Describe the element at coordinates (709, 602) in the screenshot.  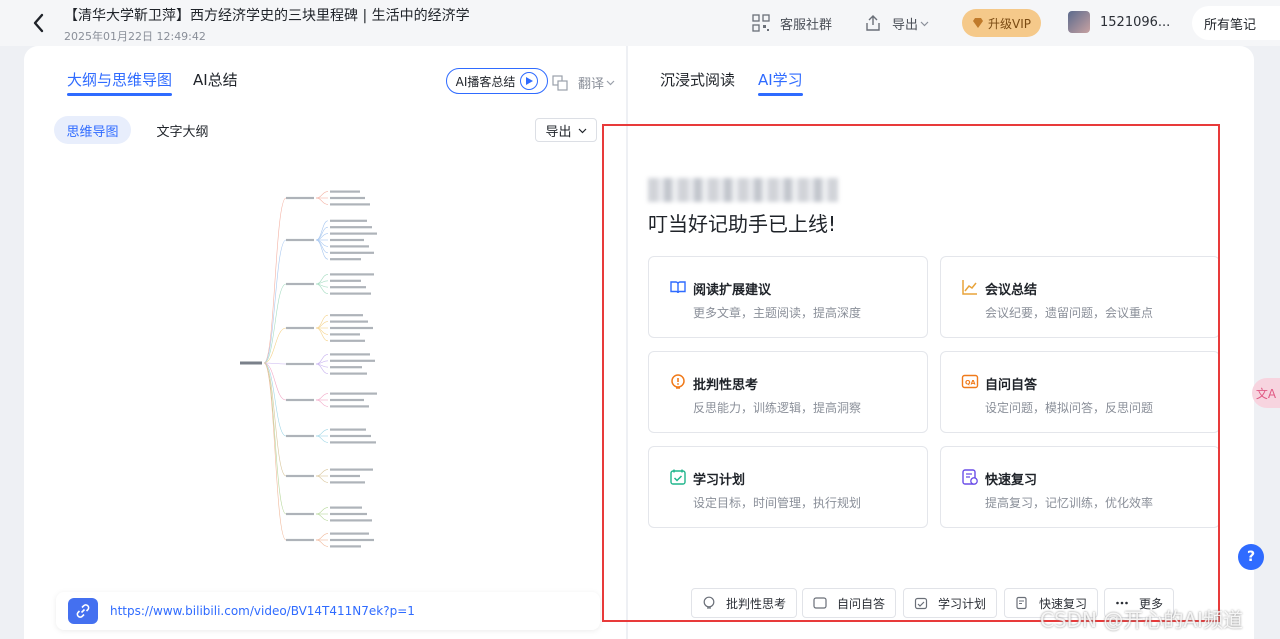
I see `bulb-icon` at that location.